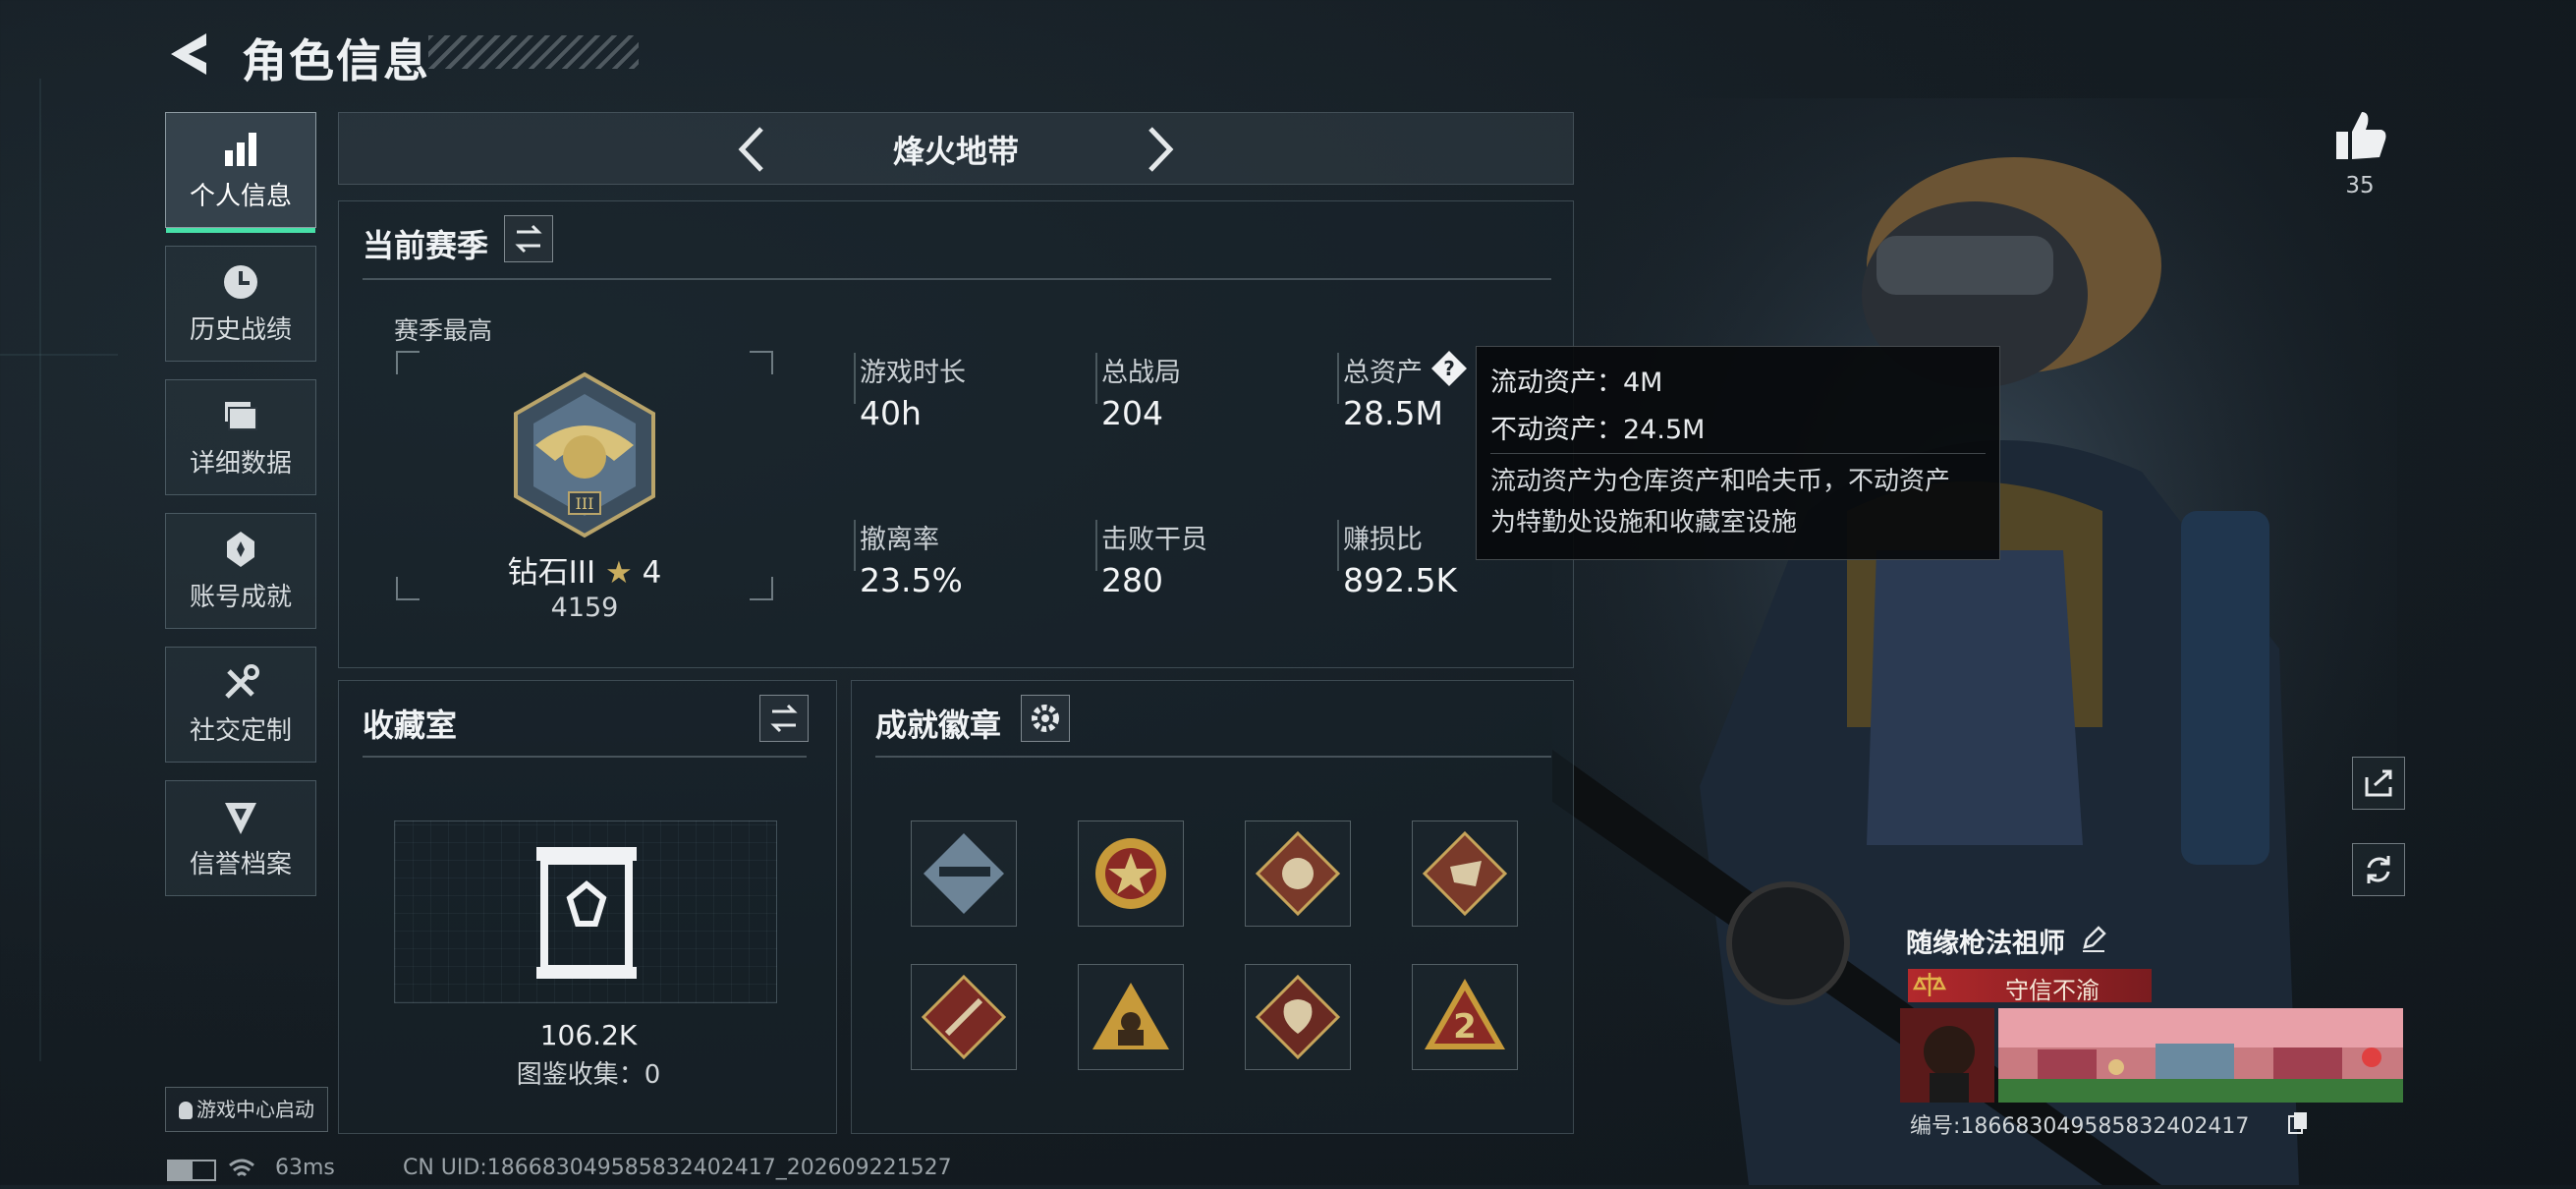 This screenshot has width=2576, height=1189. Describe the element at coordinates (240, 464) in the screenshot. I see `sidebar-item-label: 详细数据` at that location.